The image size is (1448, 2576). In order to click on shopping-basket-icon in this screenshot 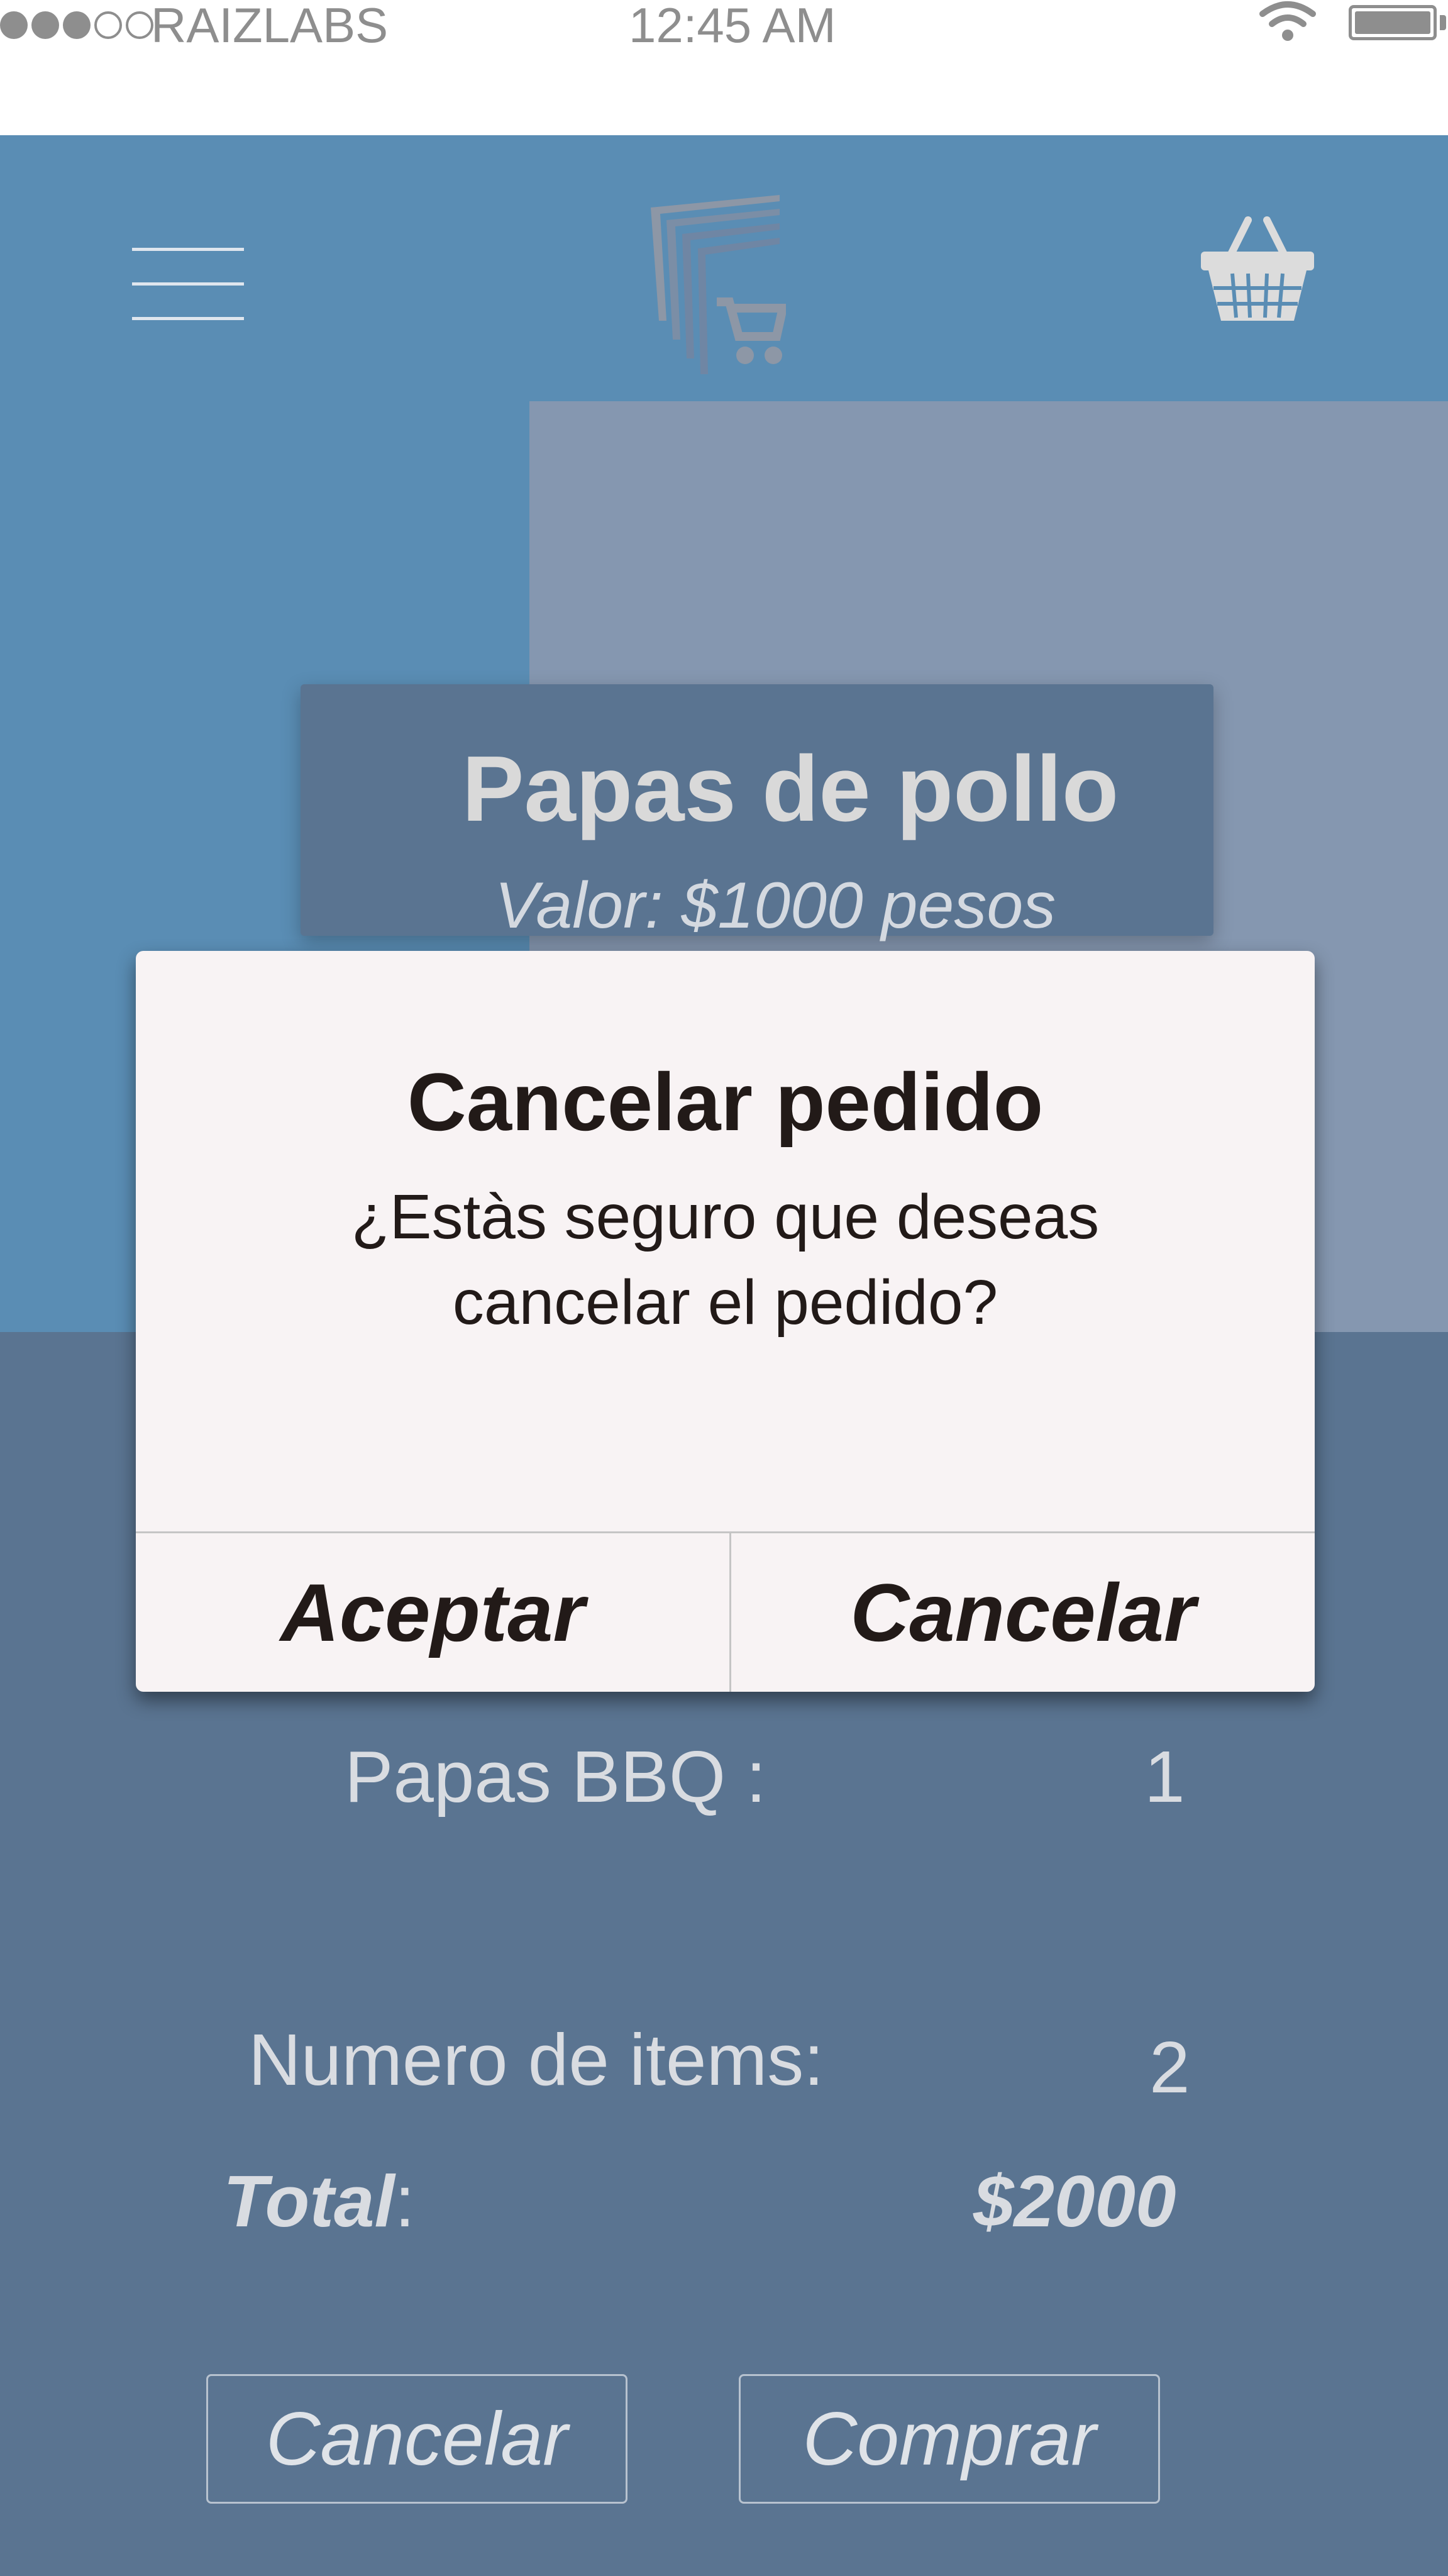, I will do `click(1257, 270)`.